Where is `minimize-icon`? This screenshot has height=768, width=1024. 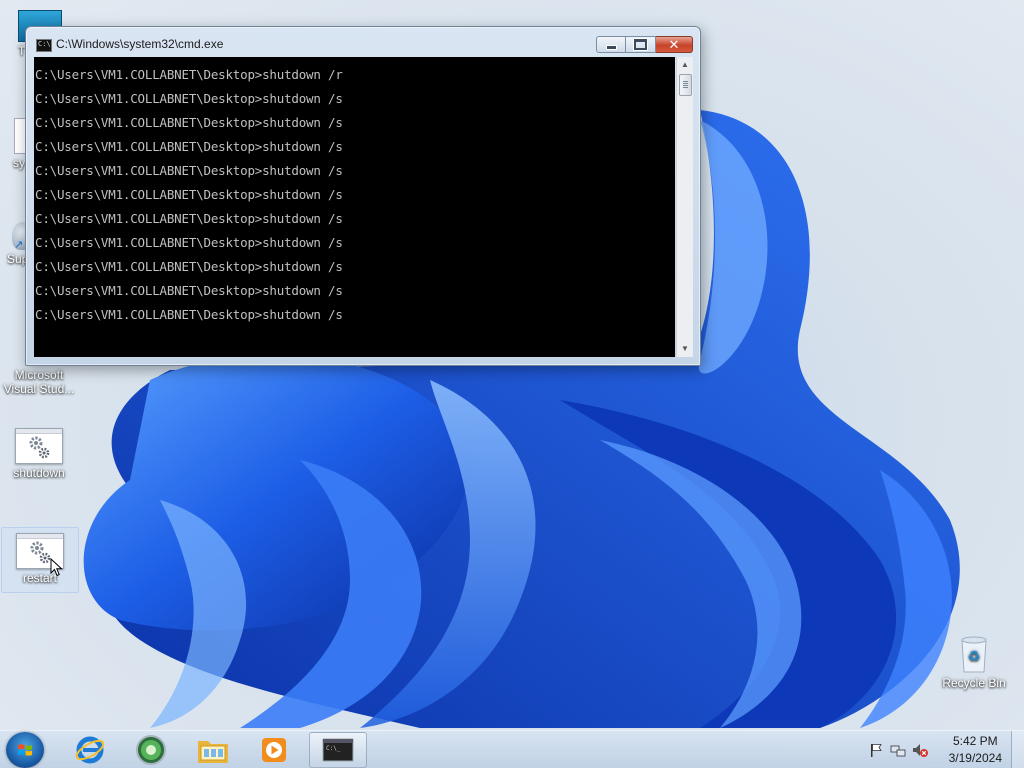
minimize-icon is located at coordinates (611, 47).